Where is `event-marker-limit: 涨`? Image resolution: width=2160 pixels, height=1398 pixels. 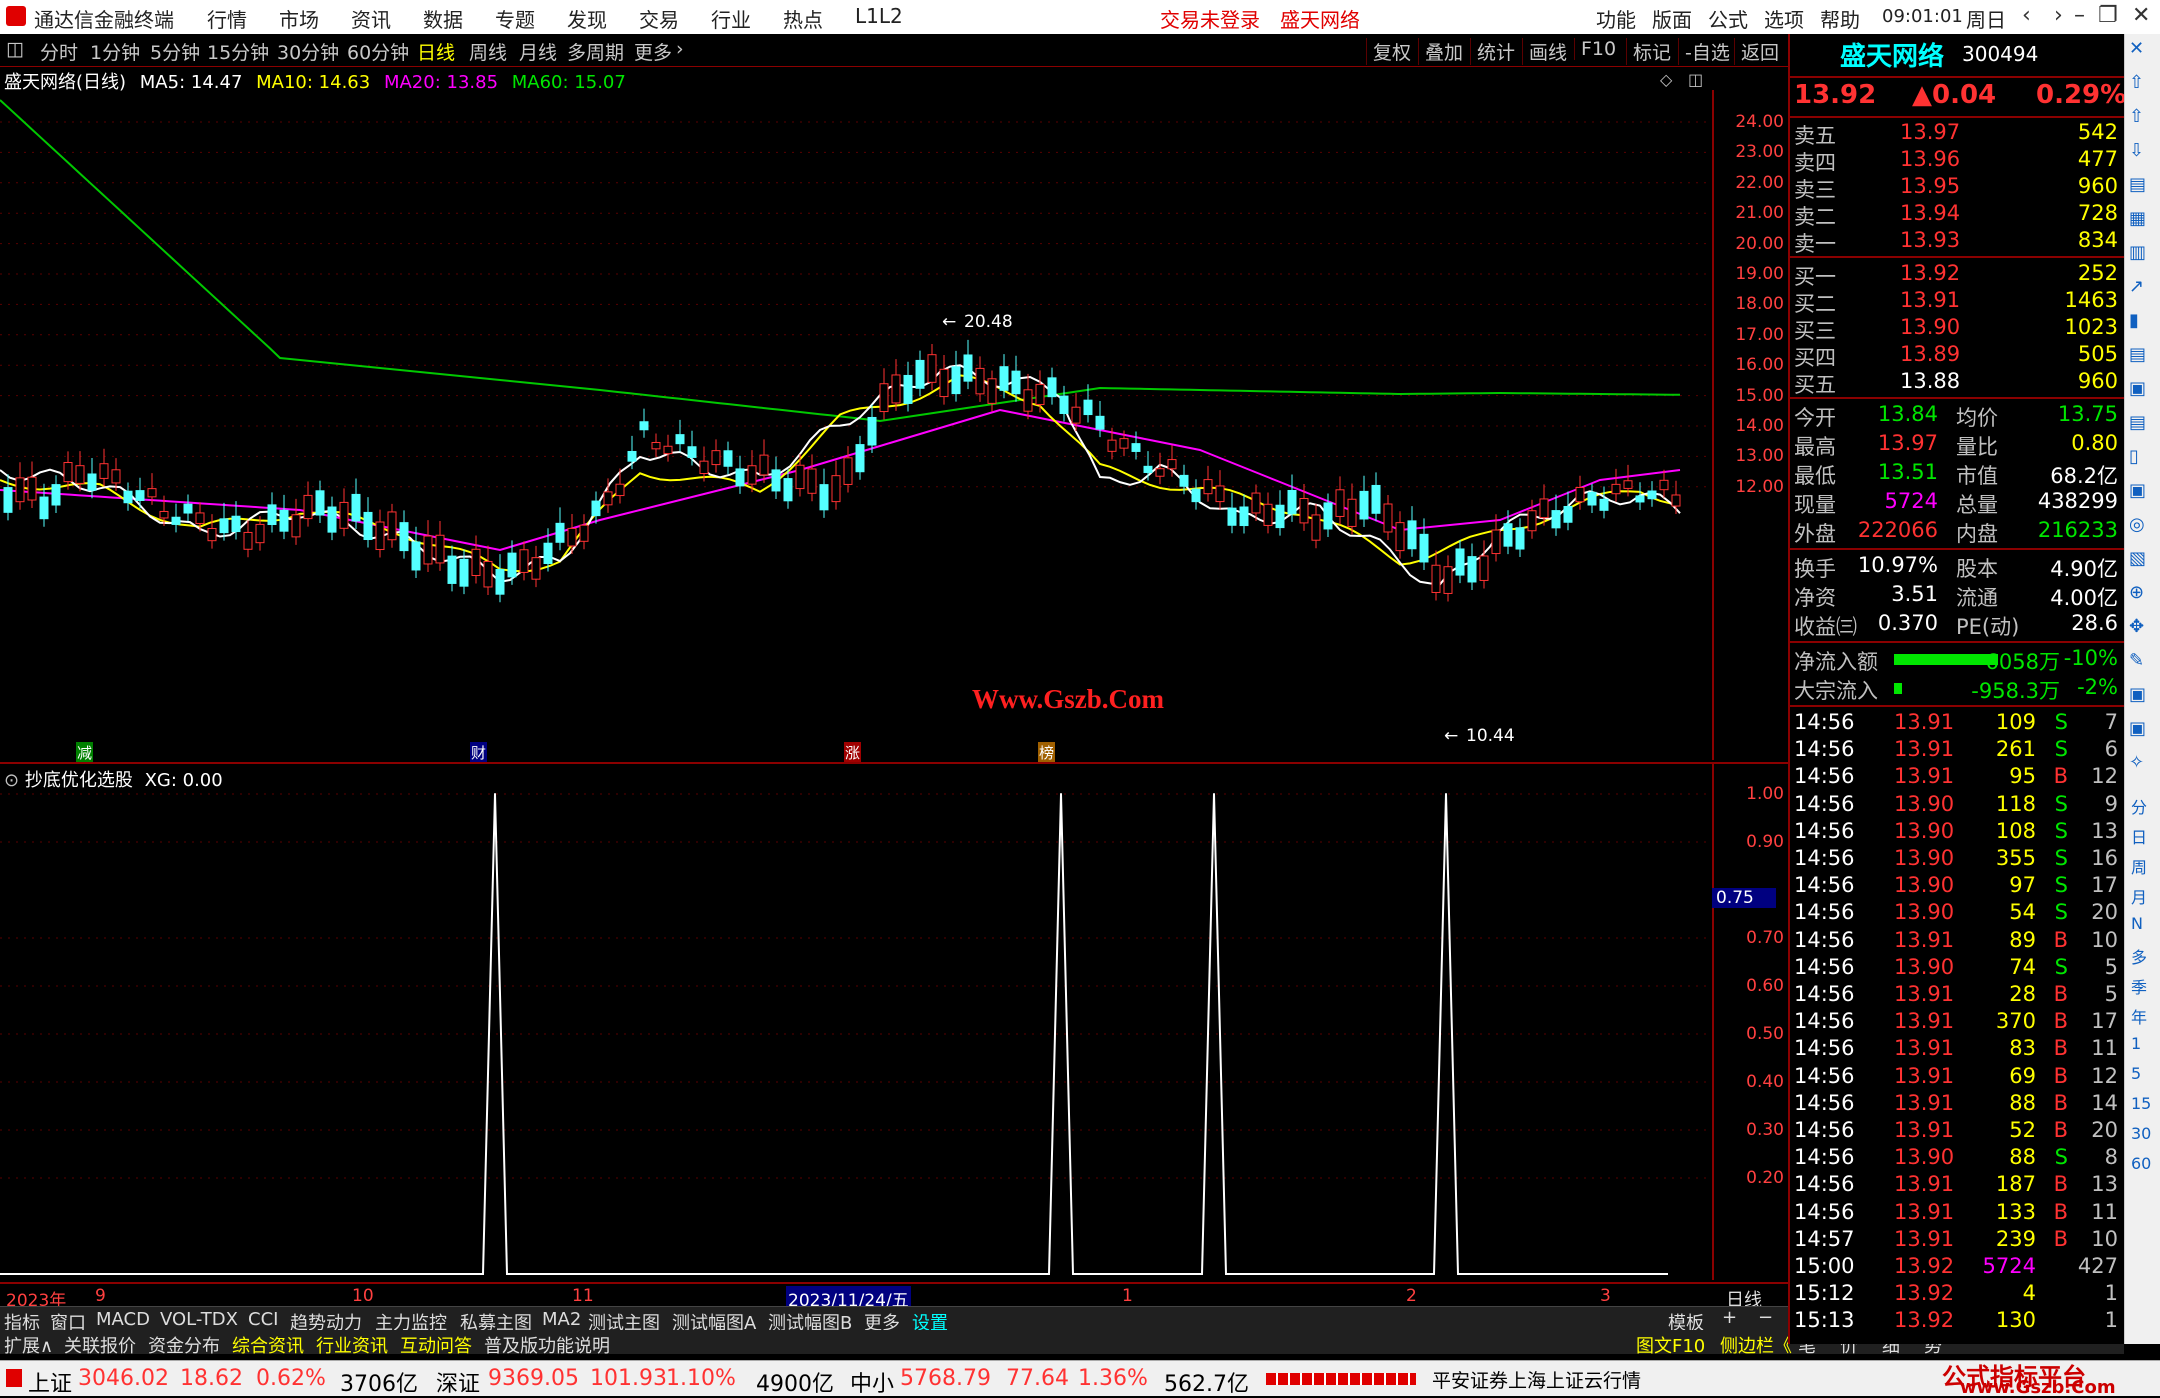 event-marker-limit: 涨 is located at coordinates (853, 752).